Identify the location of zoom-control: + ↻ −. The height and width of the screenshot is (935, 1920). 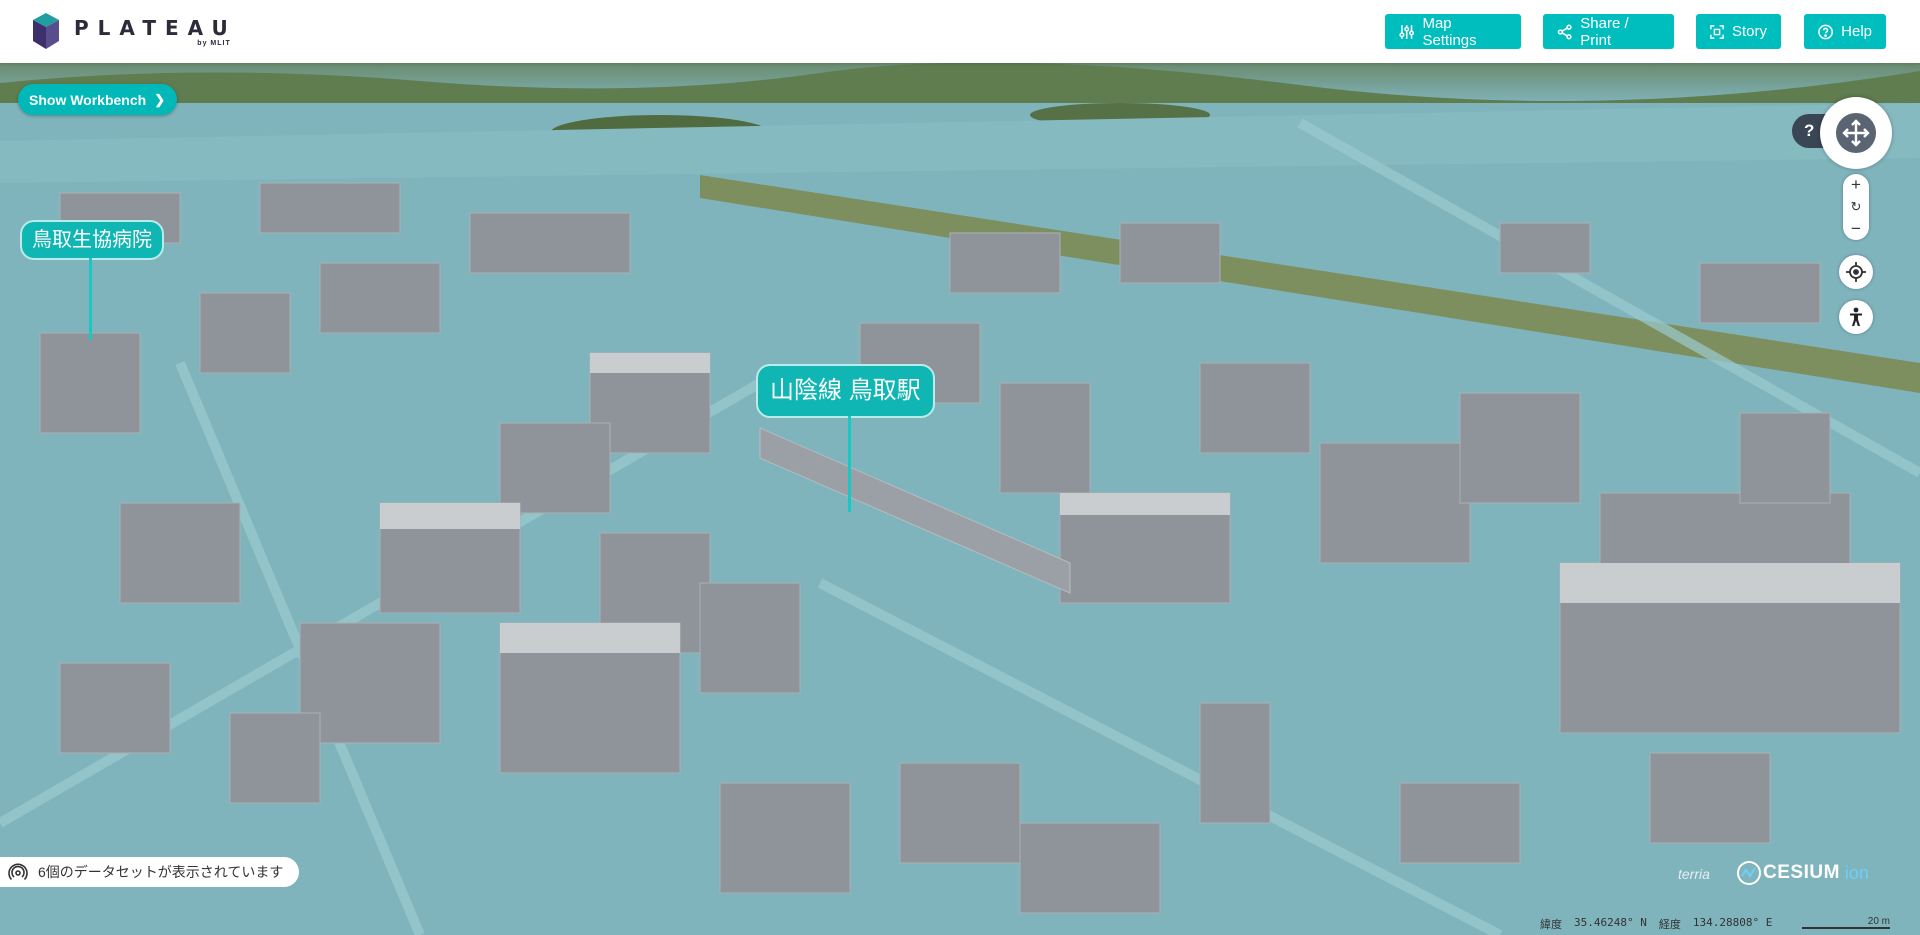
(1856, 207).